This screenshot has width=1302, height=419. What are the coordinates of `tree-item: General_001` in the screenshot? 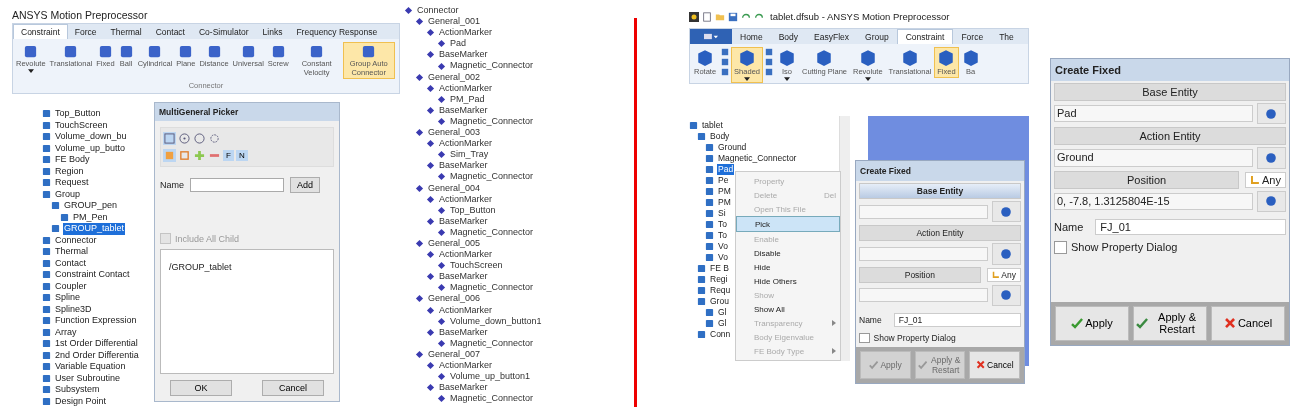 It's located at (454, 22).